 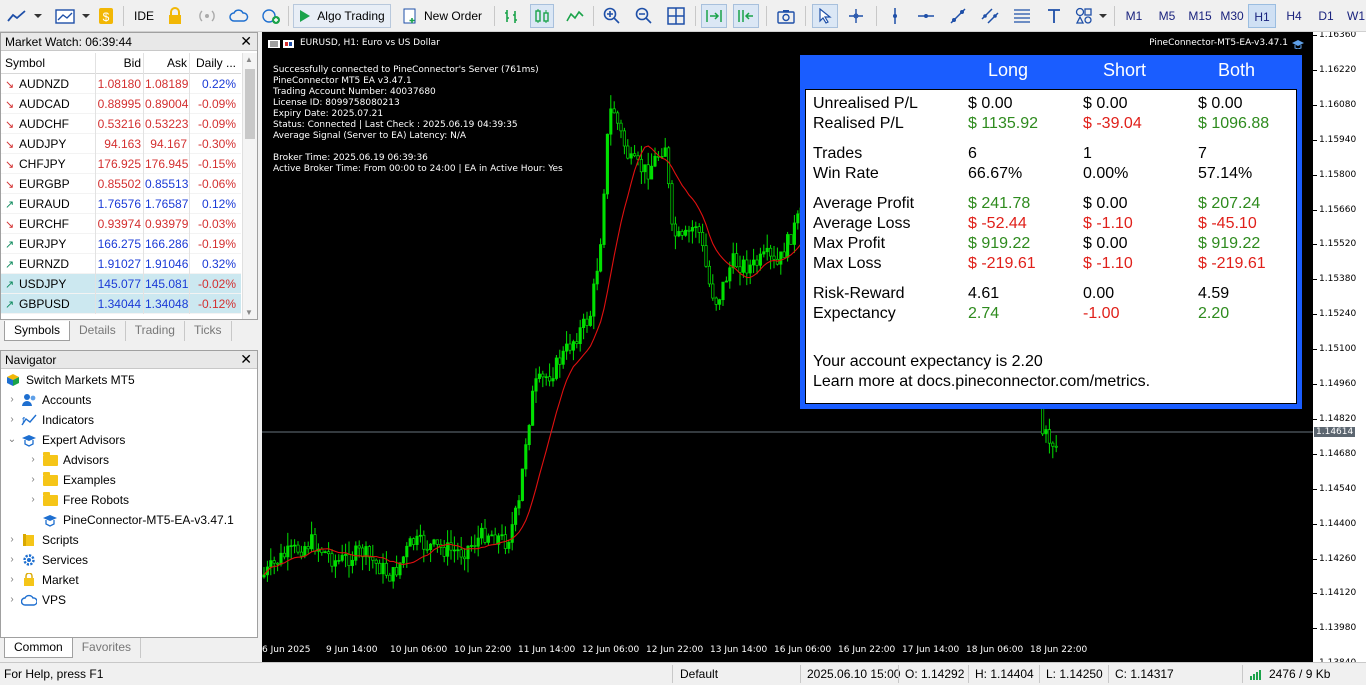 I want to click on crosshair-icon, so click(x=856, y=16).